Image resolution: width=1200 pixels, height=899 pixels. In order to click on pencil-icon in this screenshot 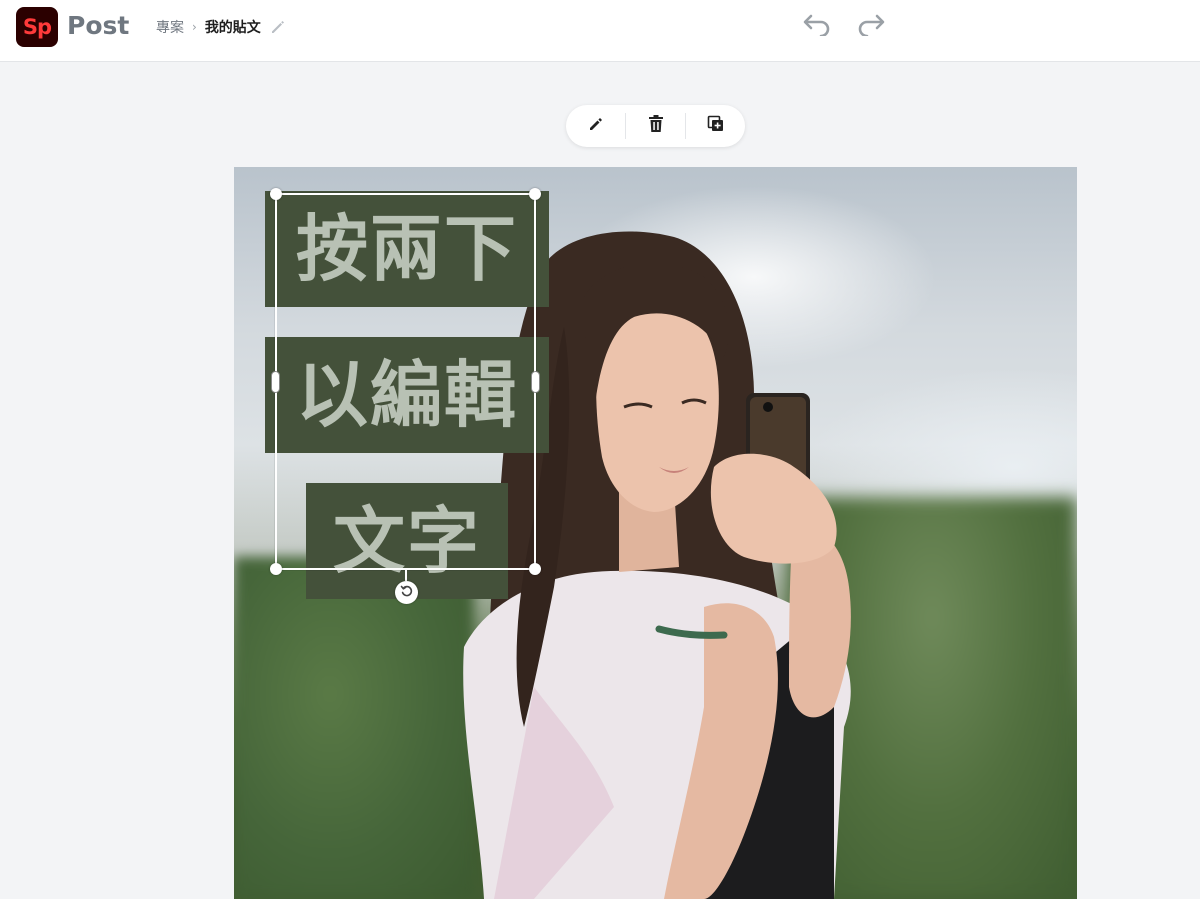, I will do `click(596, 126)`.